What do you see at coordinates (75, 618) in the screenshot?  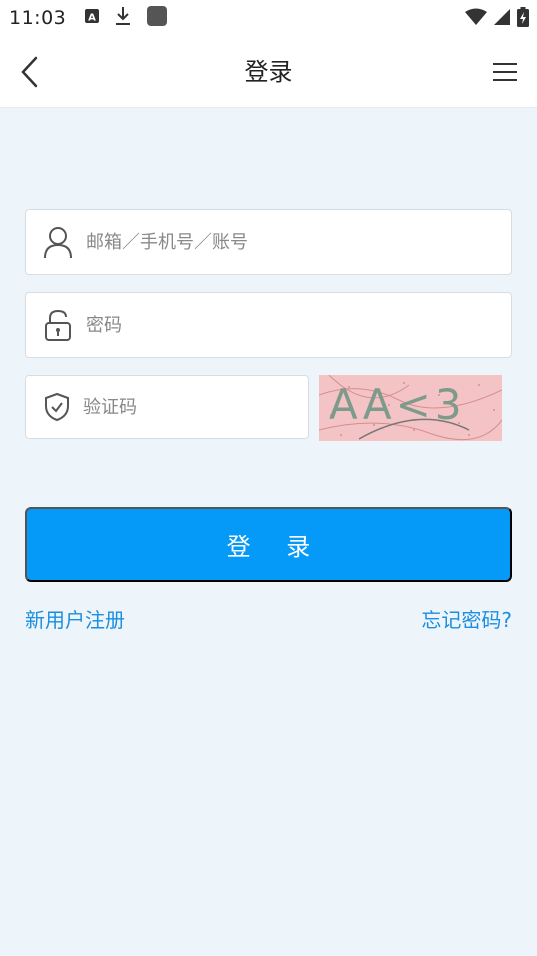 I see `register-link: 新用户注册` at bounding box center [75, 618].